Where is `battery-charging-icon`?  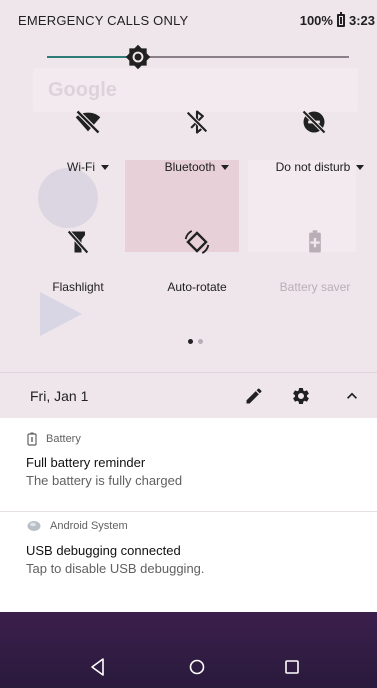
battery-charging-icon is located at coordinates (340, 19).